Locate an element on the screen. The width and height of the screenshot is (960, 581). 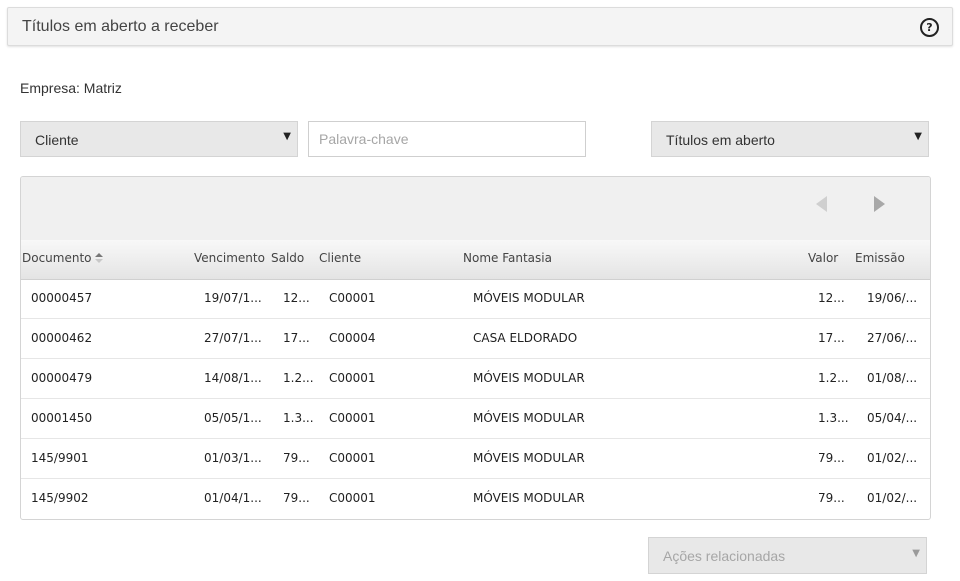
column-documento-label: Documento is located at coordinates (57, 258).